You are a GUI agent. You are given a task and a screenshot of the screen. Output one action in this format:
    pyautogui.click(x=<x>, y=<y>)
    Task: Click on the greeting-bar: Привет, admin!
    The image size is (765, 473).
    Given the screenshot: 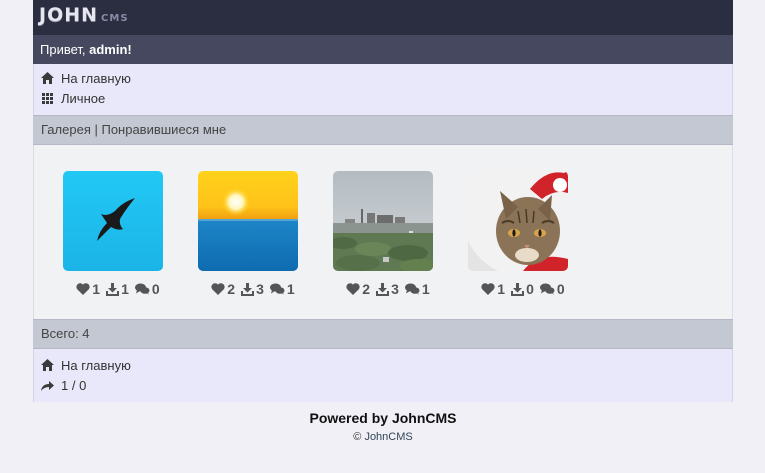 What is the action you would take?
    pyautogui.click(x=383, y=49)
    